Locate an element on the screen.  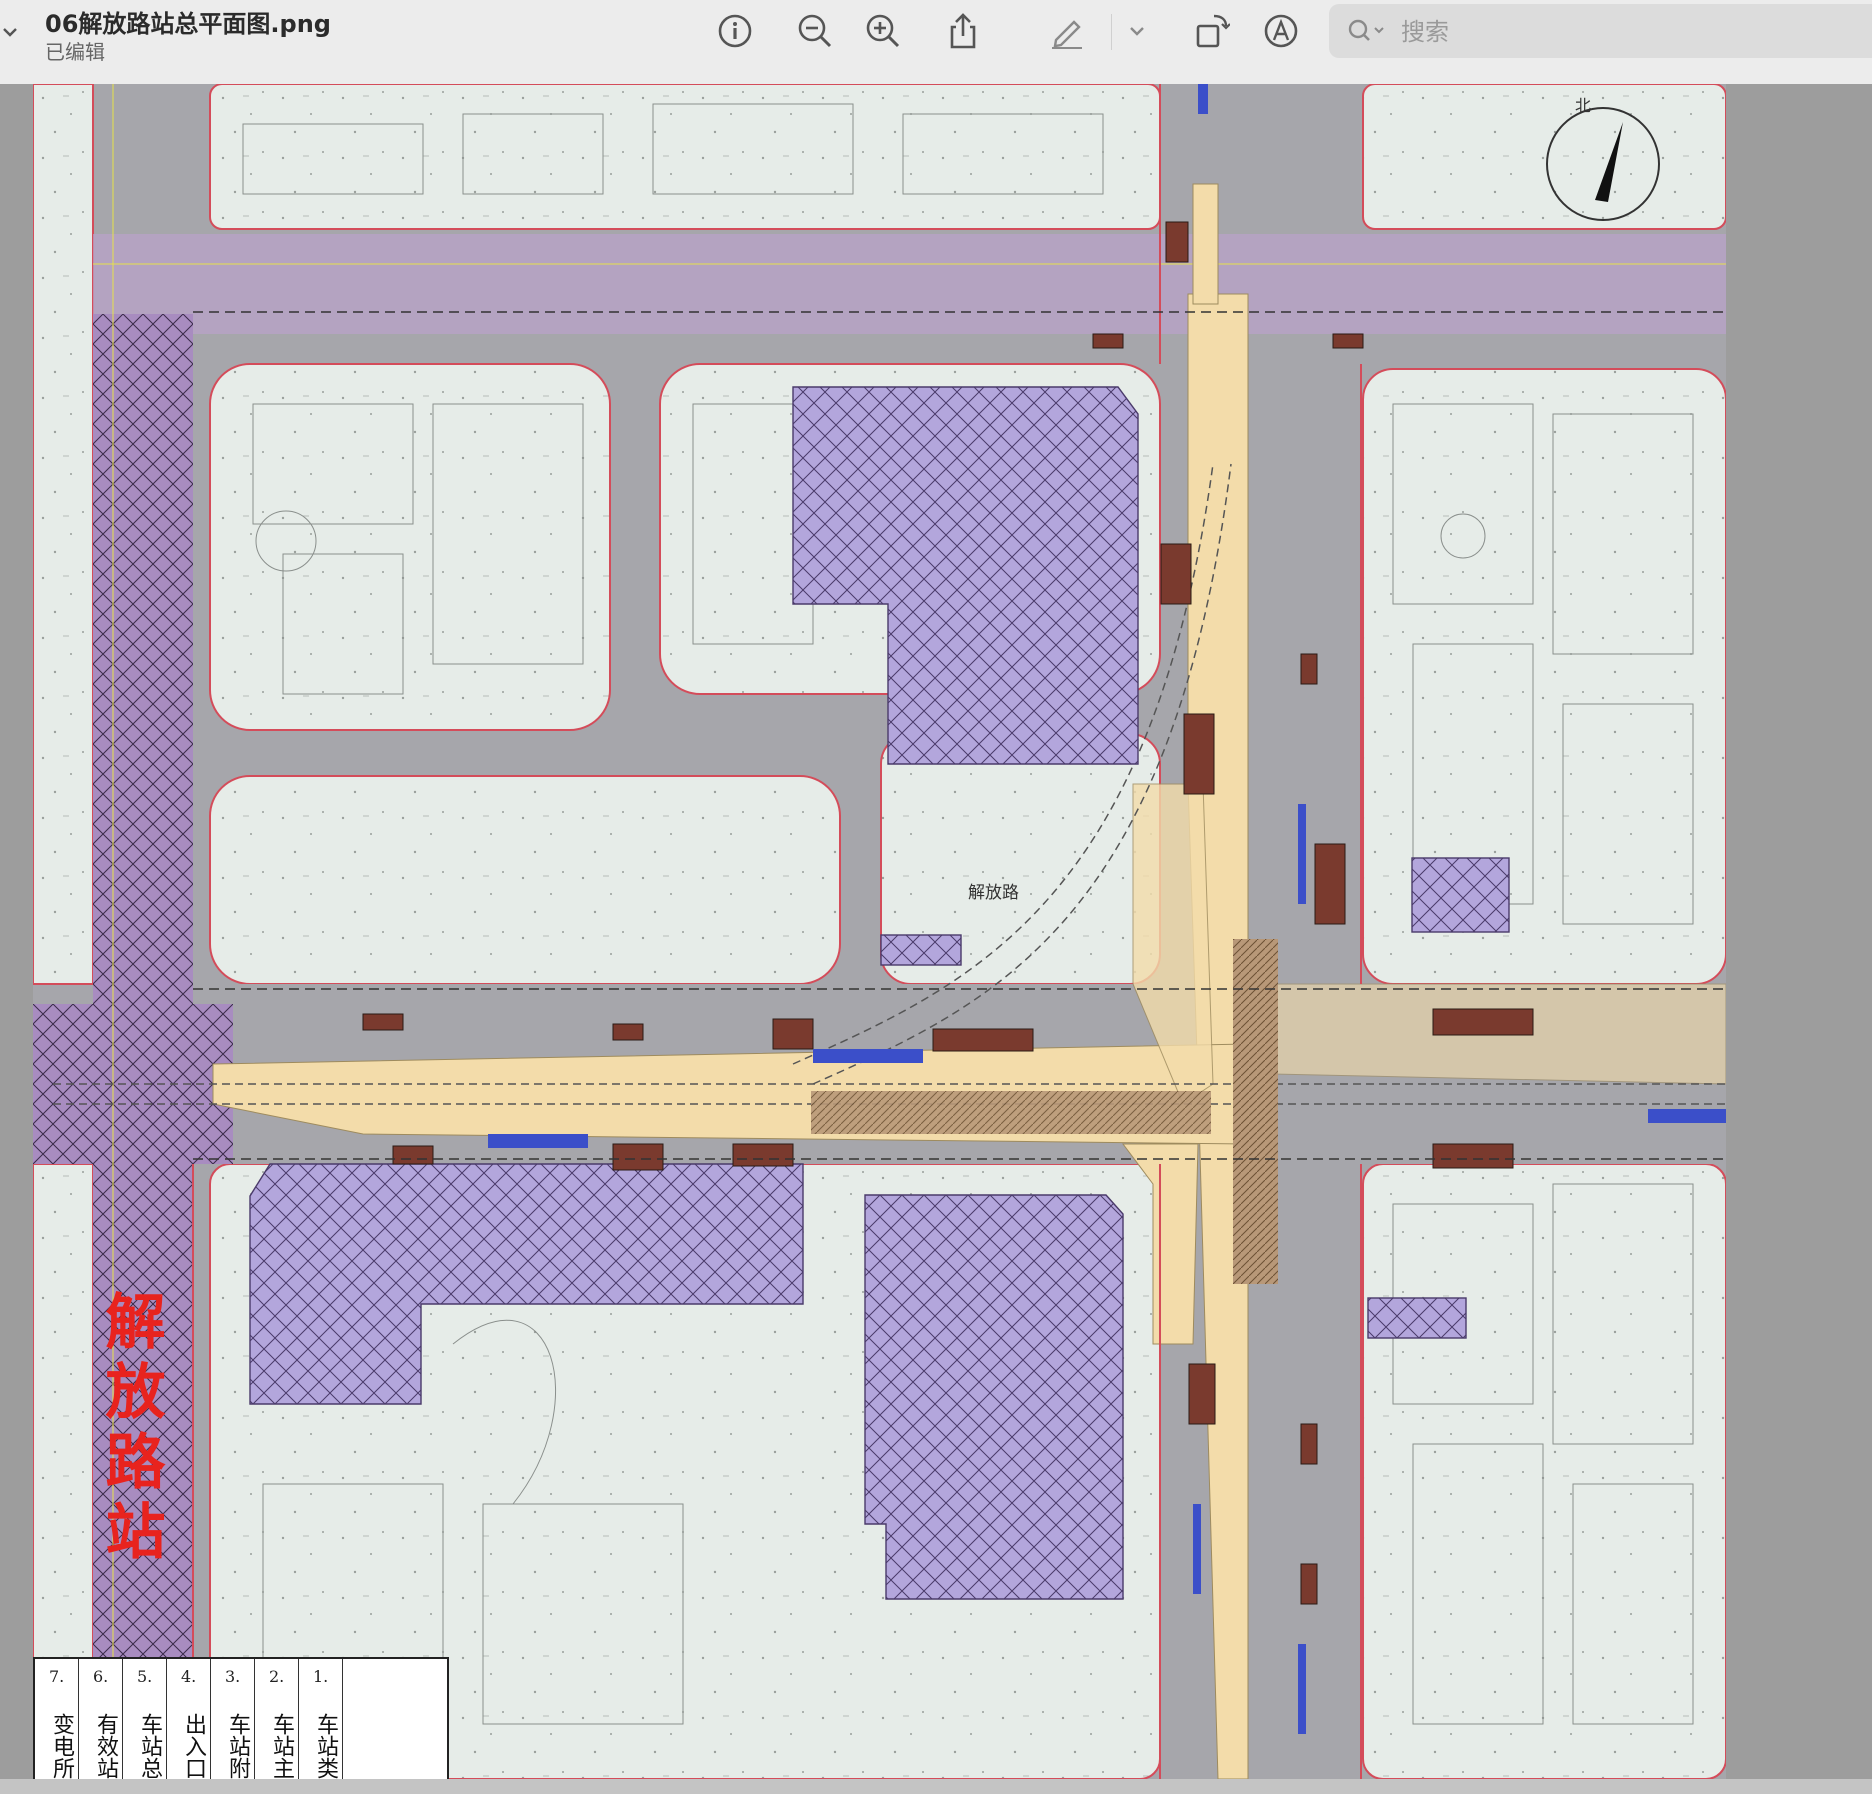
markup-icon is located at coordinates (1281, 31).